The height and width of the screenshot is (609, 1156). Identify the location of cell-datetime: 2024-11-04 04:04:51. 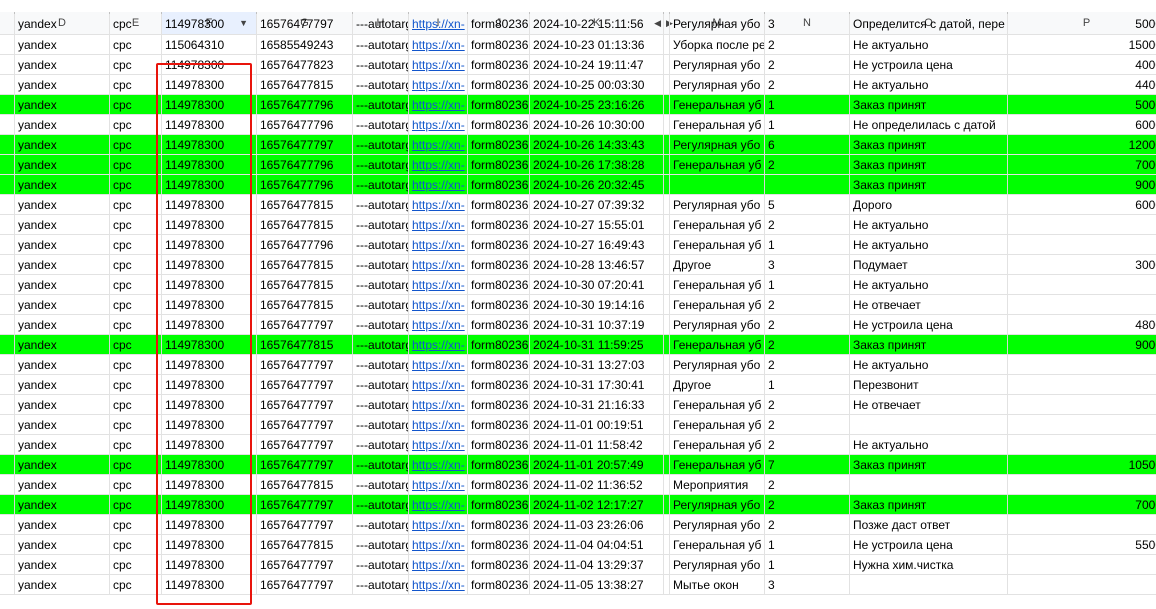
(597, 544).